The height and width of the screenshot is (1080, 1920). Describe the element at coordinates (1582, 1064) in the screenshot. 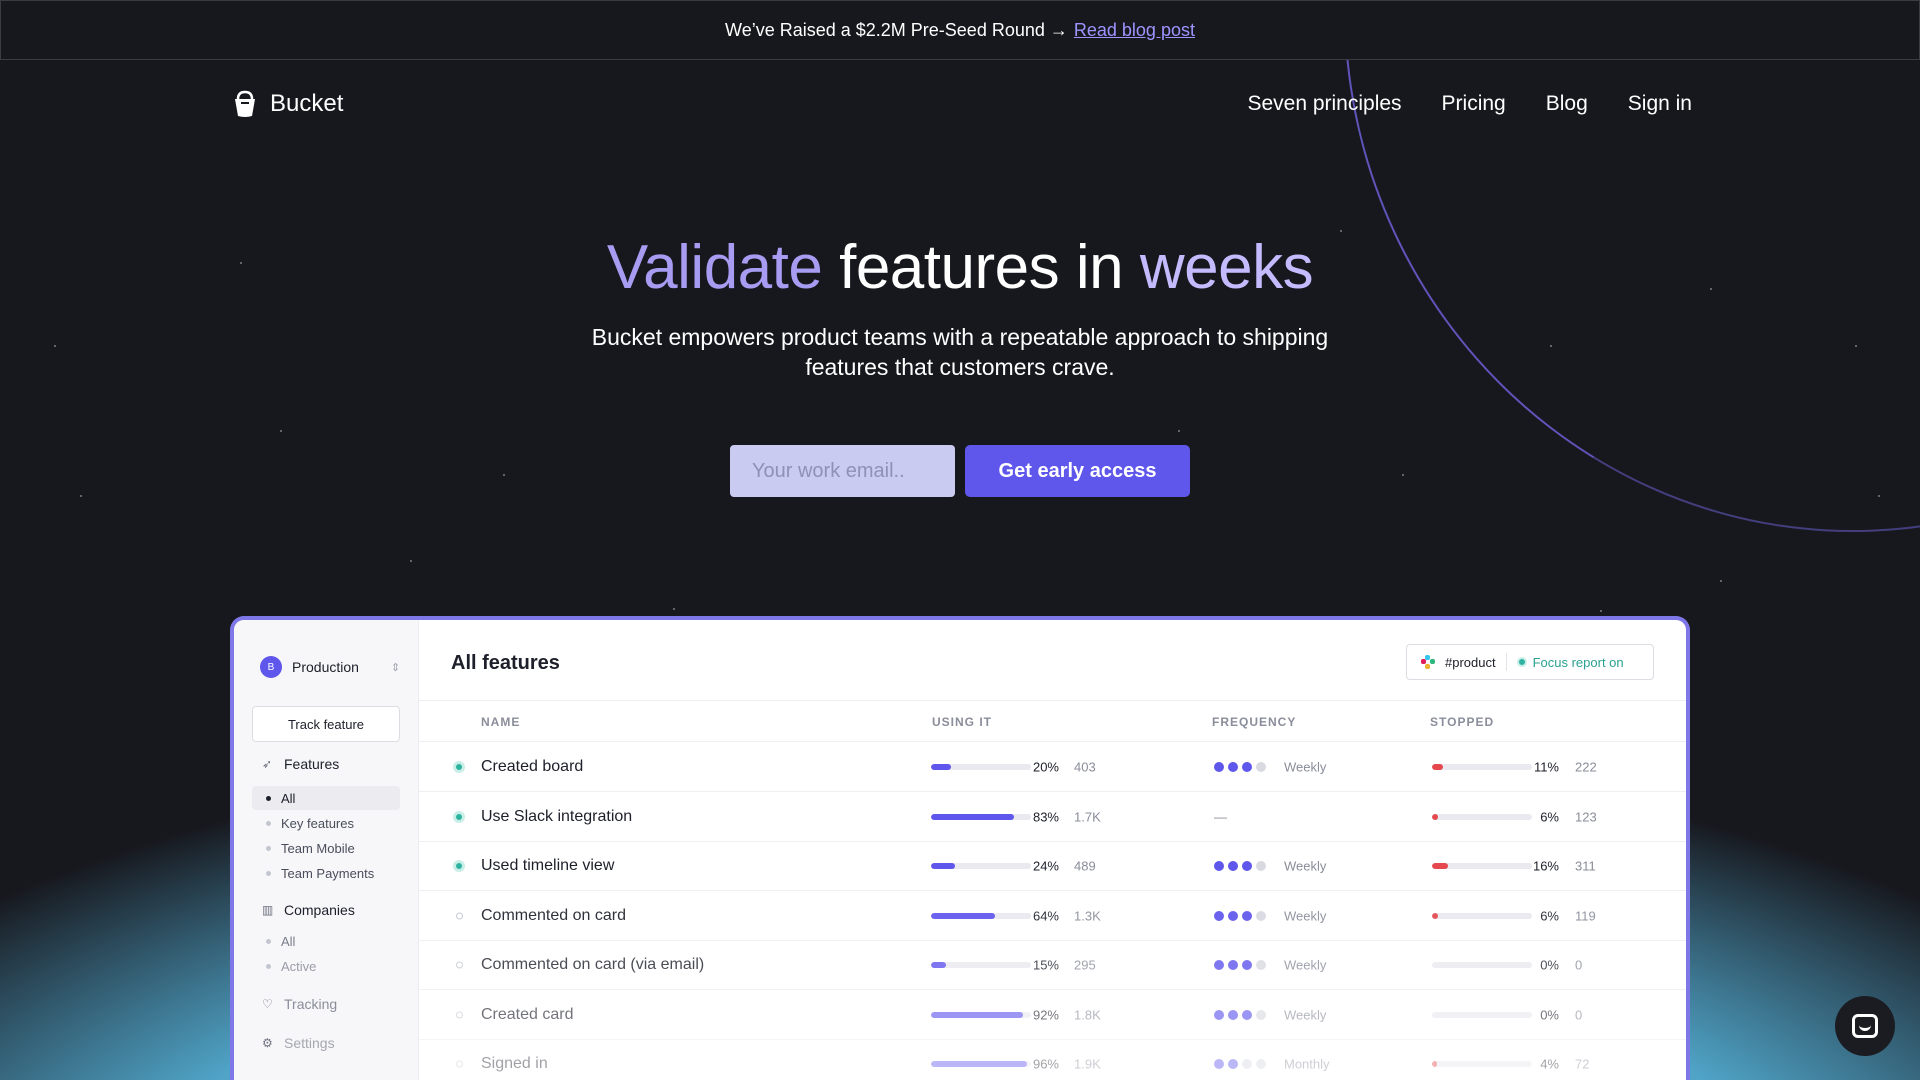

I see `stopped-count: 72` at that location.